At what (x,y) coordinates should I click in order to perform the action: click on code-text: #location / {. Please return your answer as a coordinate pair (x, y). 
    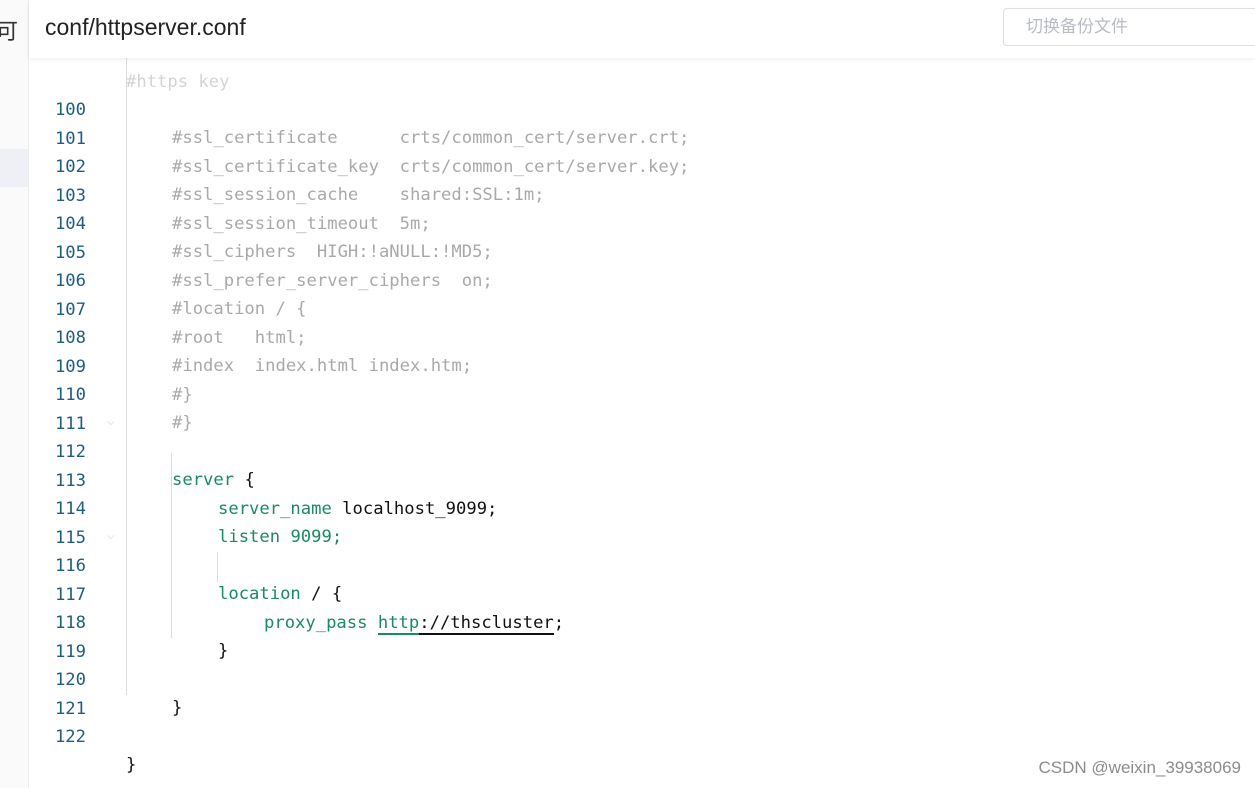
    Looking at the image, I should click on (239, 309).